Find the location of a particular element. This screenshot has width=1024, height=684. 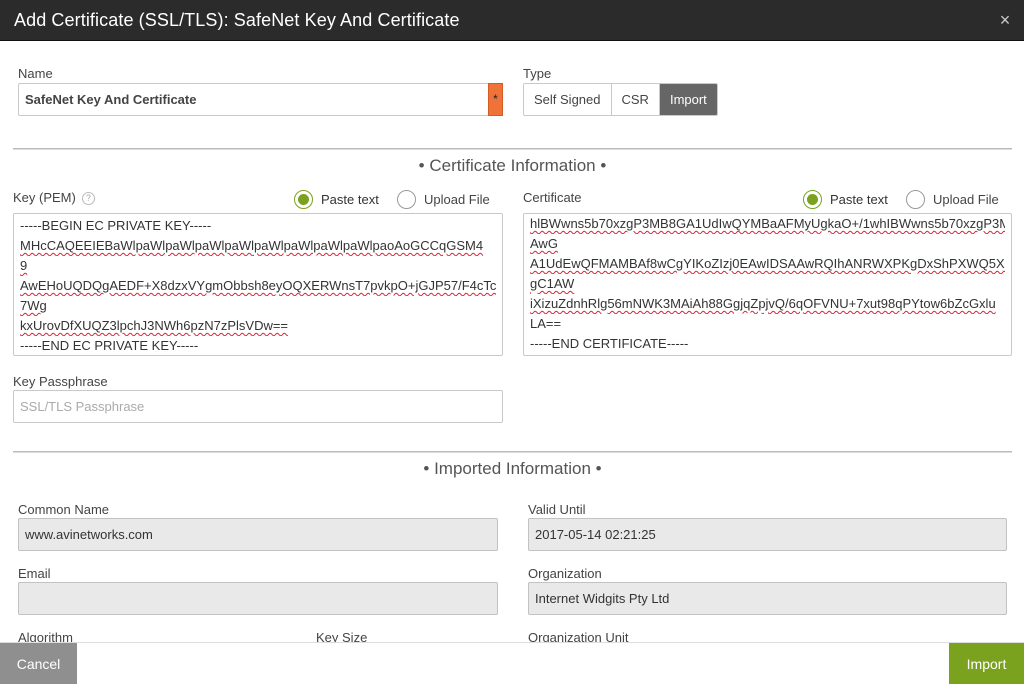

key-upload-file-radio: Upload File is located at coordinates (443, 199).